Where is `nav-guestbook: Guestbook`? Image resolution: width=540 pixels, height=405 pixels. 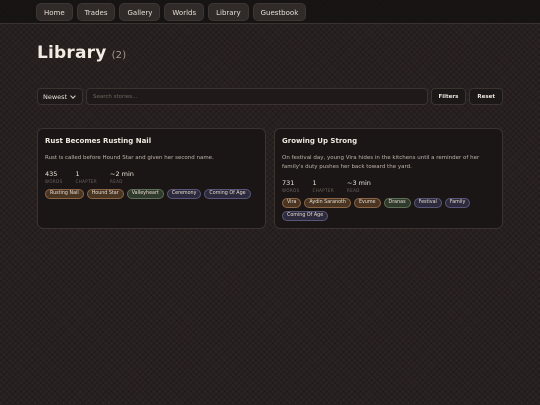 nav-guestbook: Guestbook is located at coordinates (279, 12).